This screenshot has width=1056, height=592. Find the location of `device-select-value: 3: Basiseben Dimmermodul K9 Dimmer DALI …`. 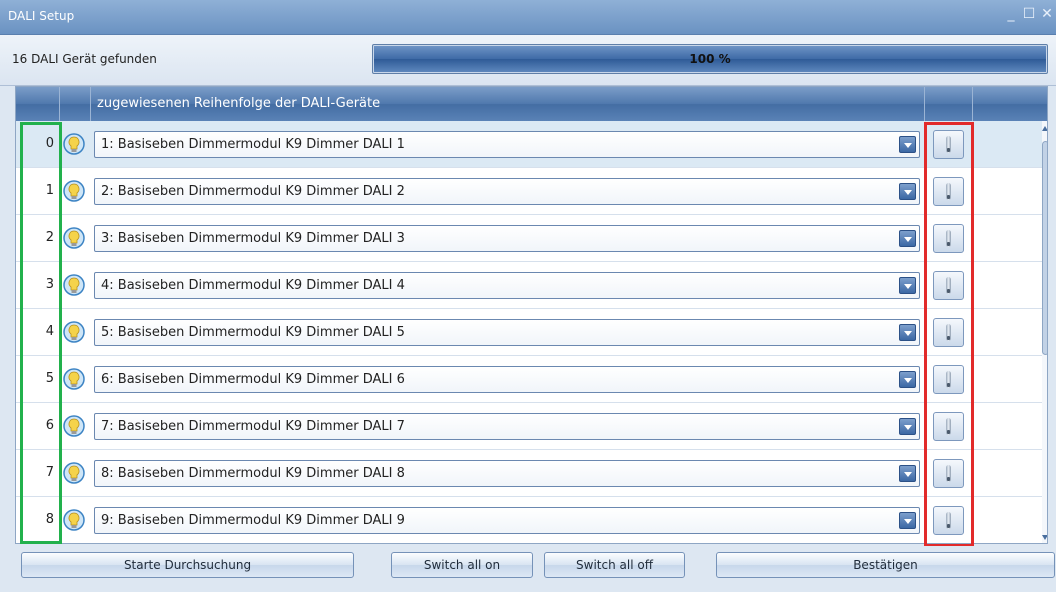

device-select-value: 3: Basiseben Dimmermodul K9 Dimmer DALI … is located at coordinates (253, 238).